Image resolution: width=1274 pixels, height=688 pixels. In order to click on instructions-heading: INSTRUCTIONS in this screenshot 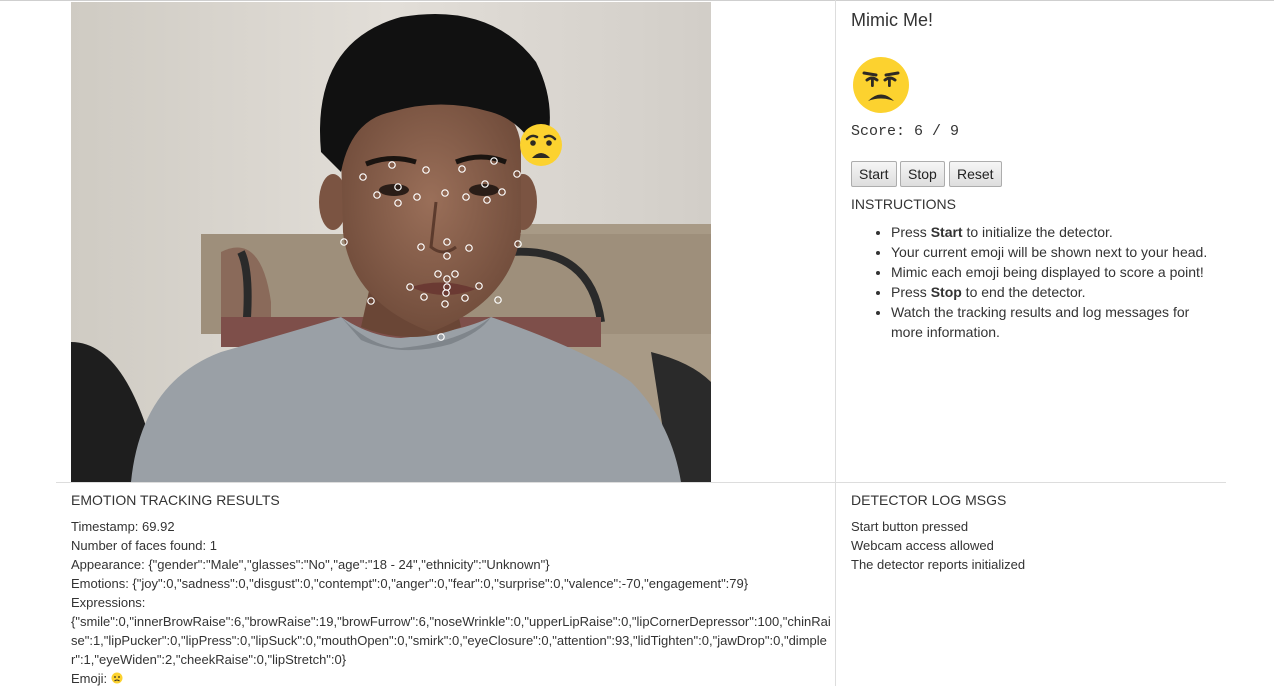, I will do `click(903, 204)`.